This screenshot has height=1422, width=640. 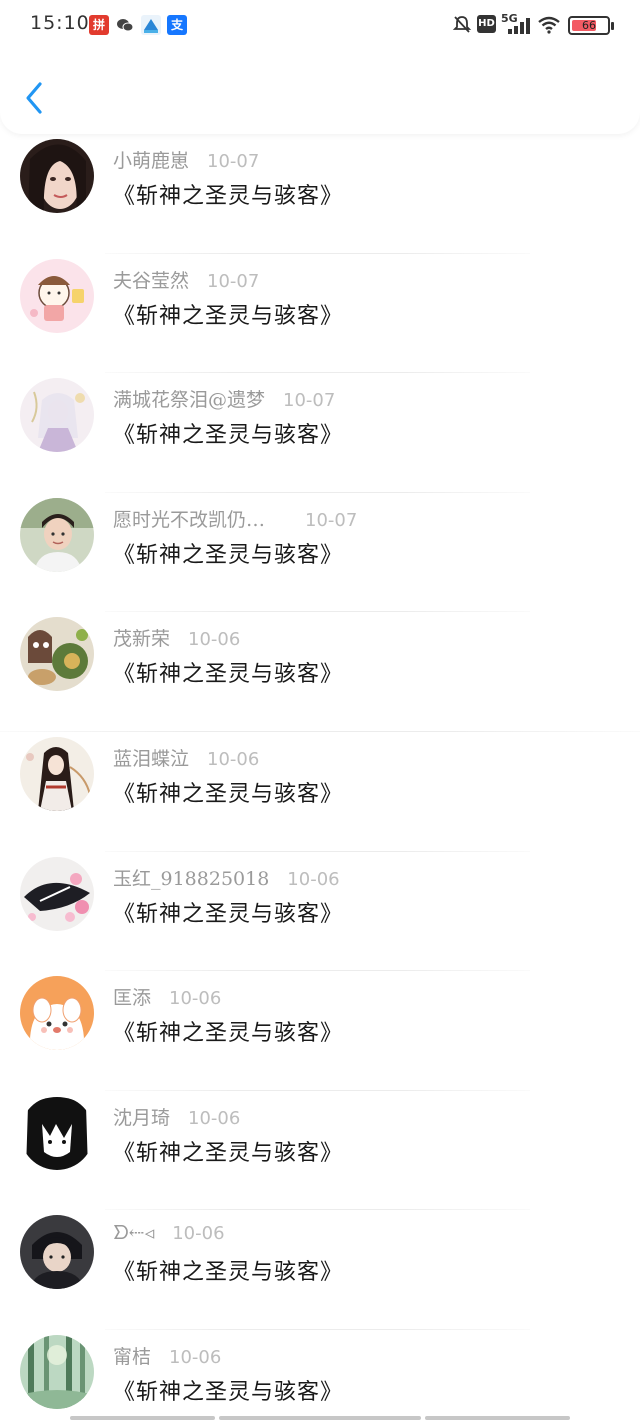 I want to click on battery-level: 66, so click(x=589, y=25).